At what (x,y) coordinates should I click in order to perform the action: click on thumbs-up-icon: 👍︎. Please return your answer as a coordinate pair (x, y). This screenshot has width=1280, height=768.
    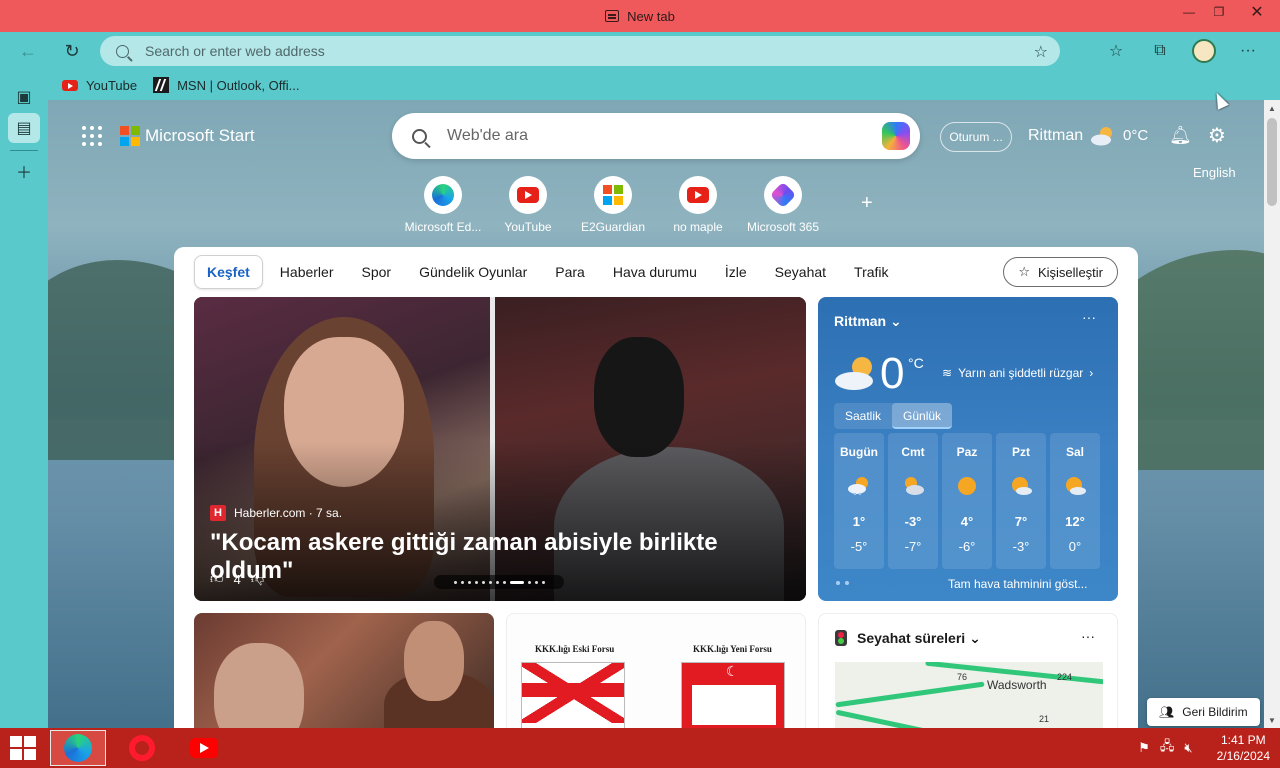
    Looking at the image, I should click on (217, 579).